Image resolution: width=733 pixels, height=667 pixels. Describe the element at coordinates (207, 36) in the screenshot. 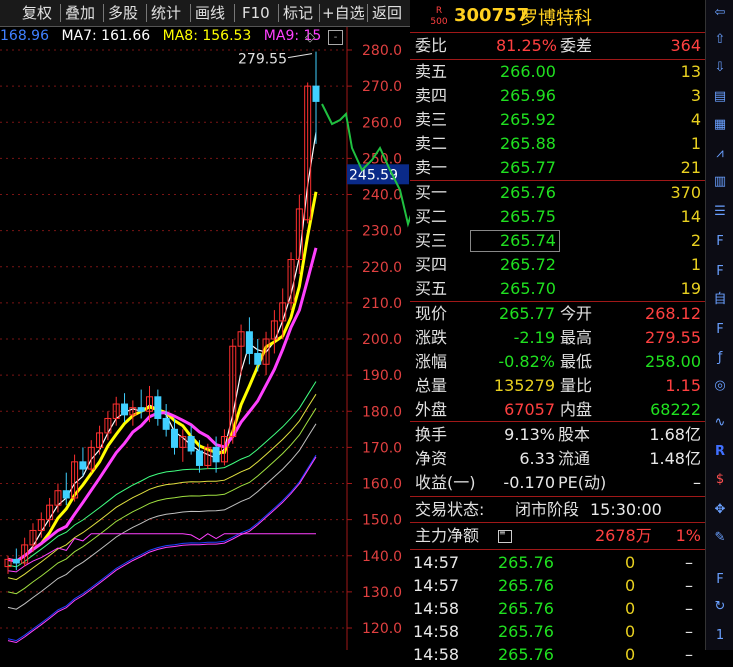

I see `ma8-label: MA8: 156.53` at that location.